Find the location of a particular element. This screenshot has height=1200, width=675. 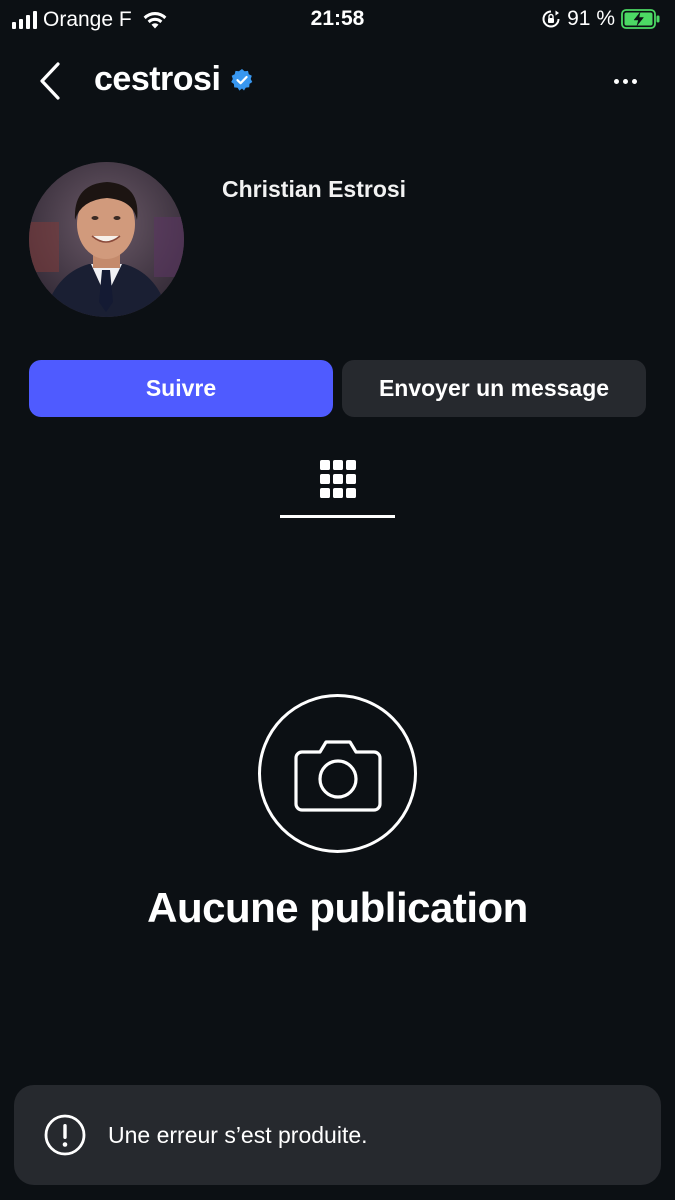

send-message-button: Envoyer un message is located at coordinates (494, 388).